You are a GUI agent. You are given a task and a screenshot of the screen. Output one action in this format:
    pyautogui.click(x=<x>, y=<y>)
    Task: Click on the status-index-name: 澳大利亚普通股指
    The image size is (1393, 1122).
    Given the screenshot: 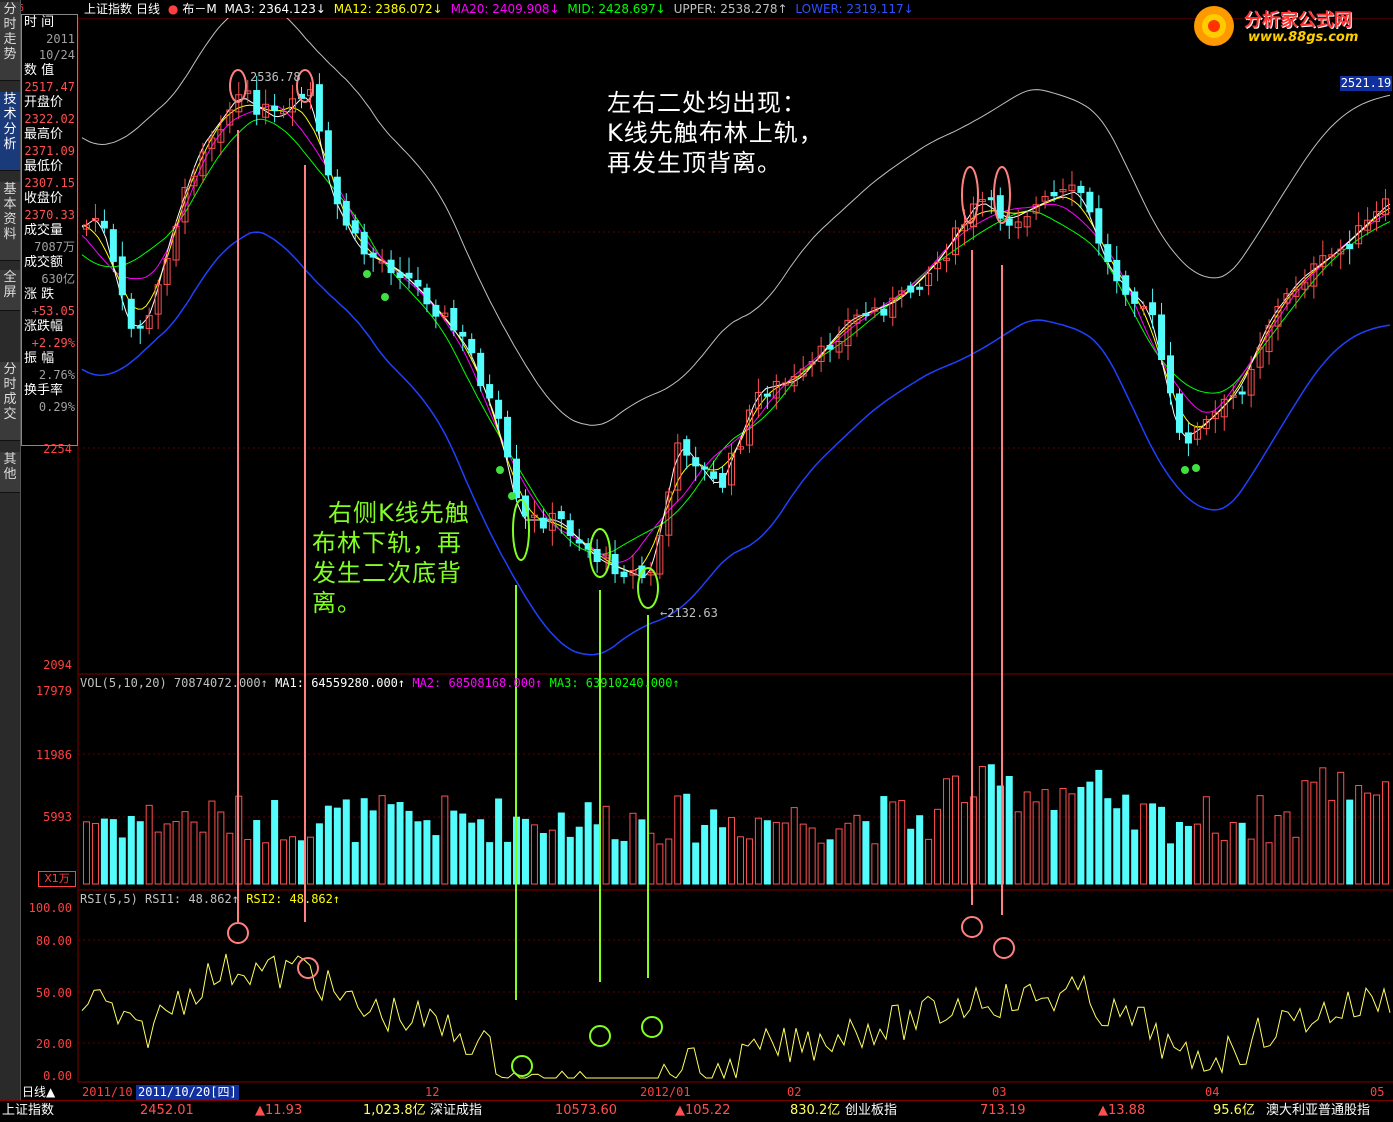 What is the action you would take?
    pyautogui.click(x=1318, y=1111)
    